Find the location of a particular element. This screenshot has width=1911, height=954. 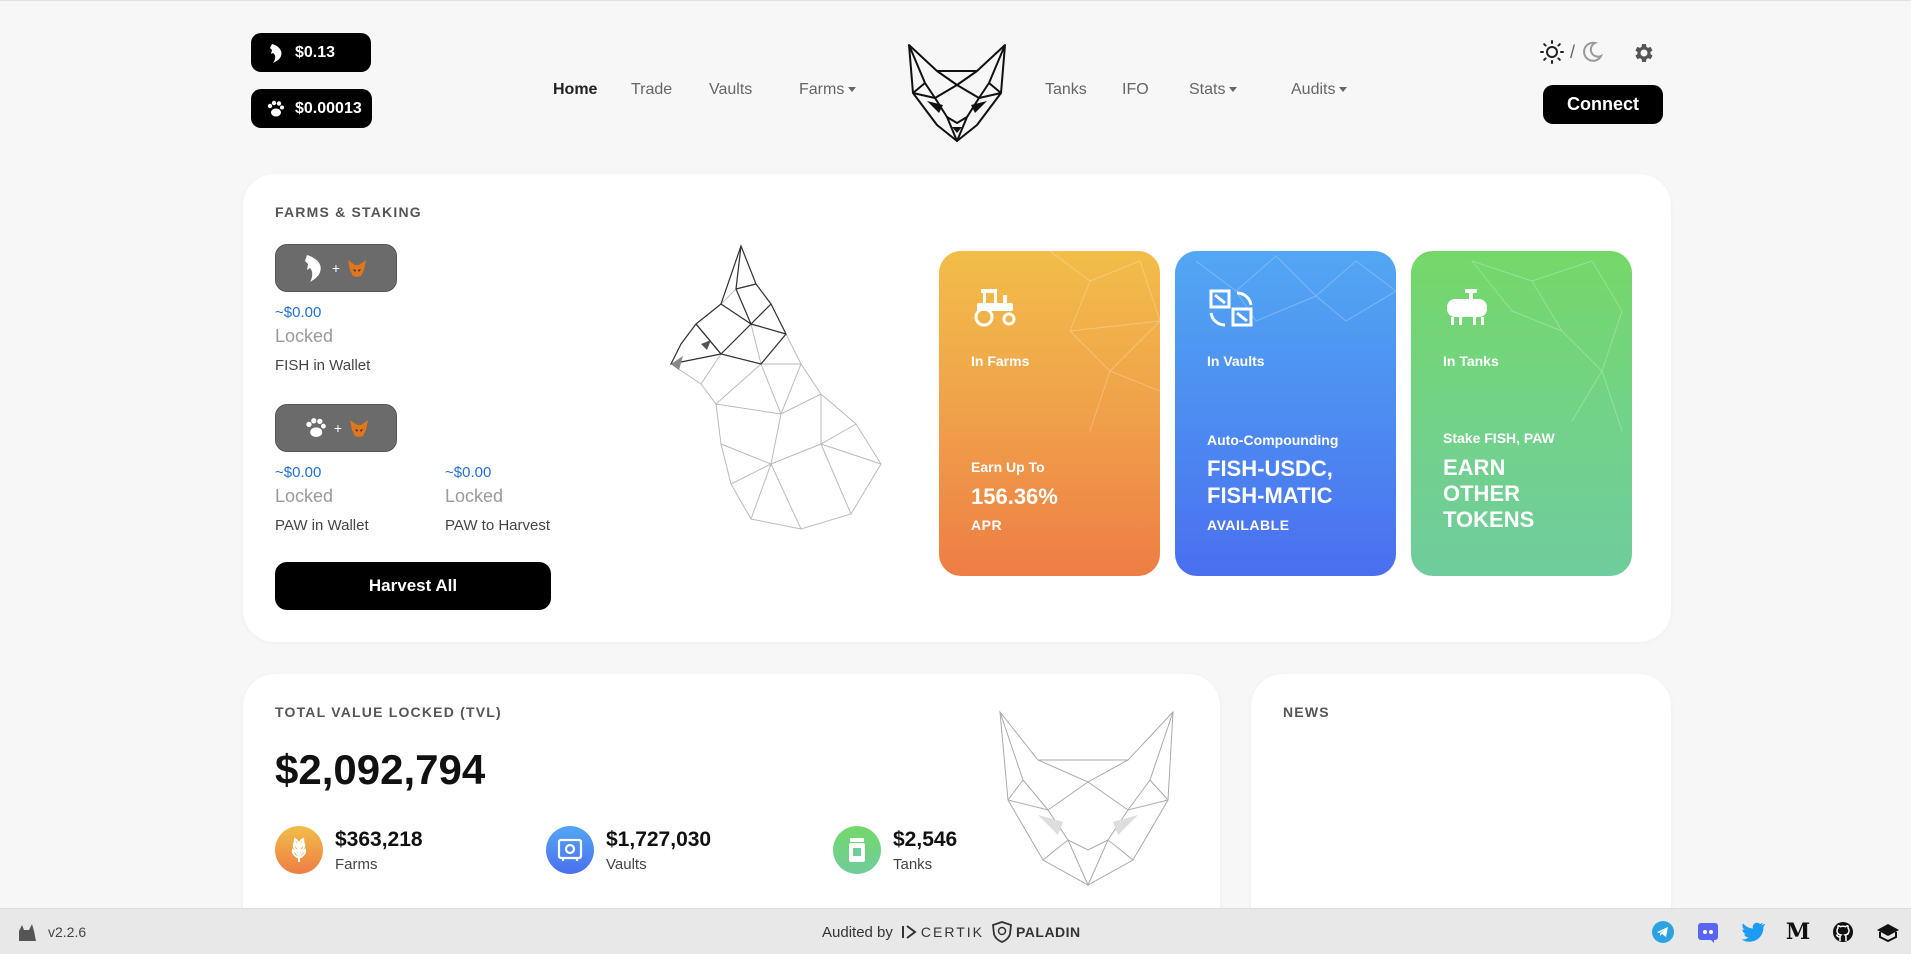

paw-wallet-locked-label: Locked is located at coordinates (304, 496).